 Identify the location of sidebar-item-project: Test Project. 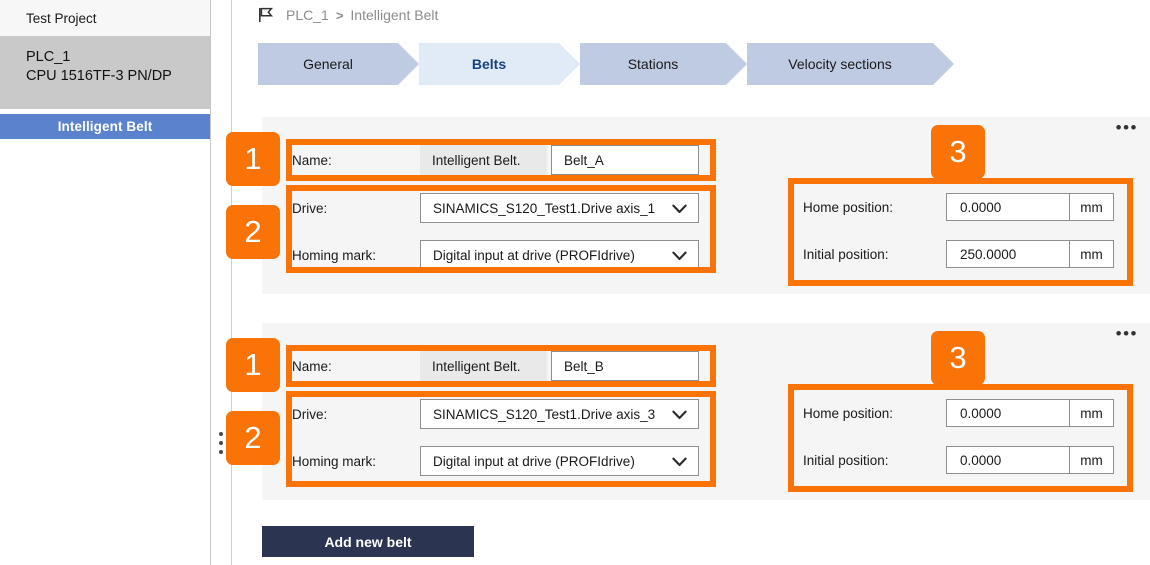
(105, 18).